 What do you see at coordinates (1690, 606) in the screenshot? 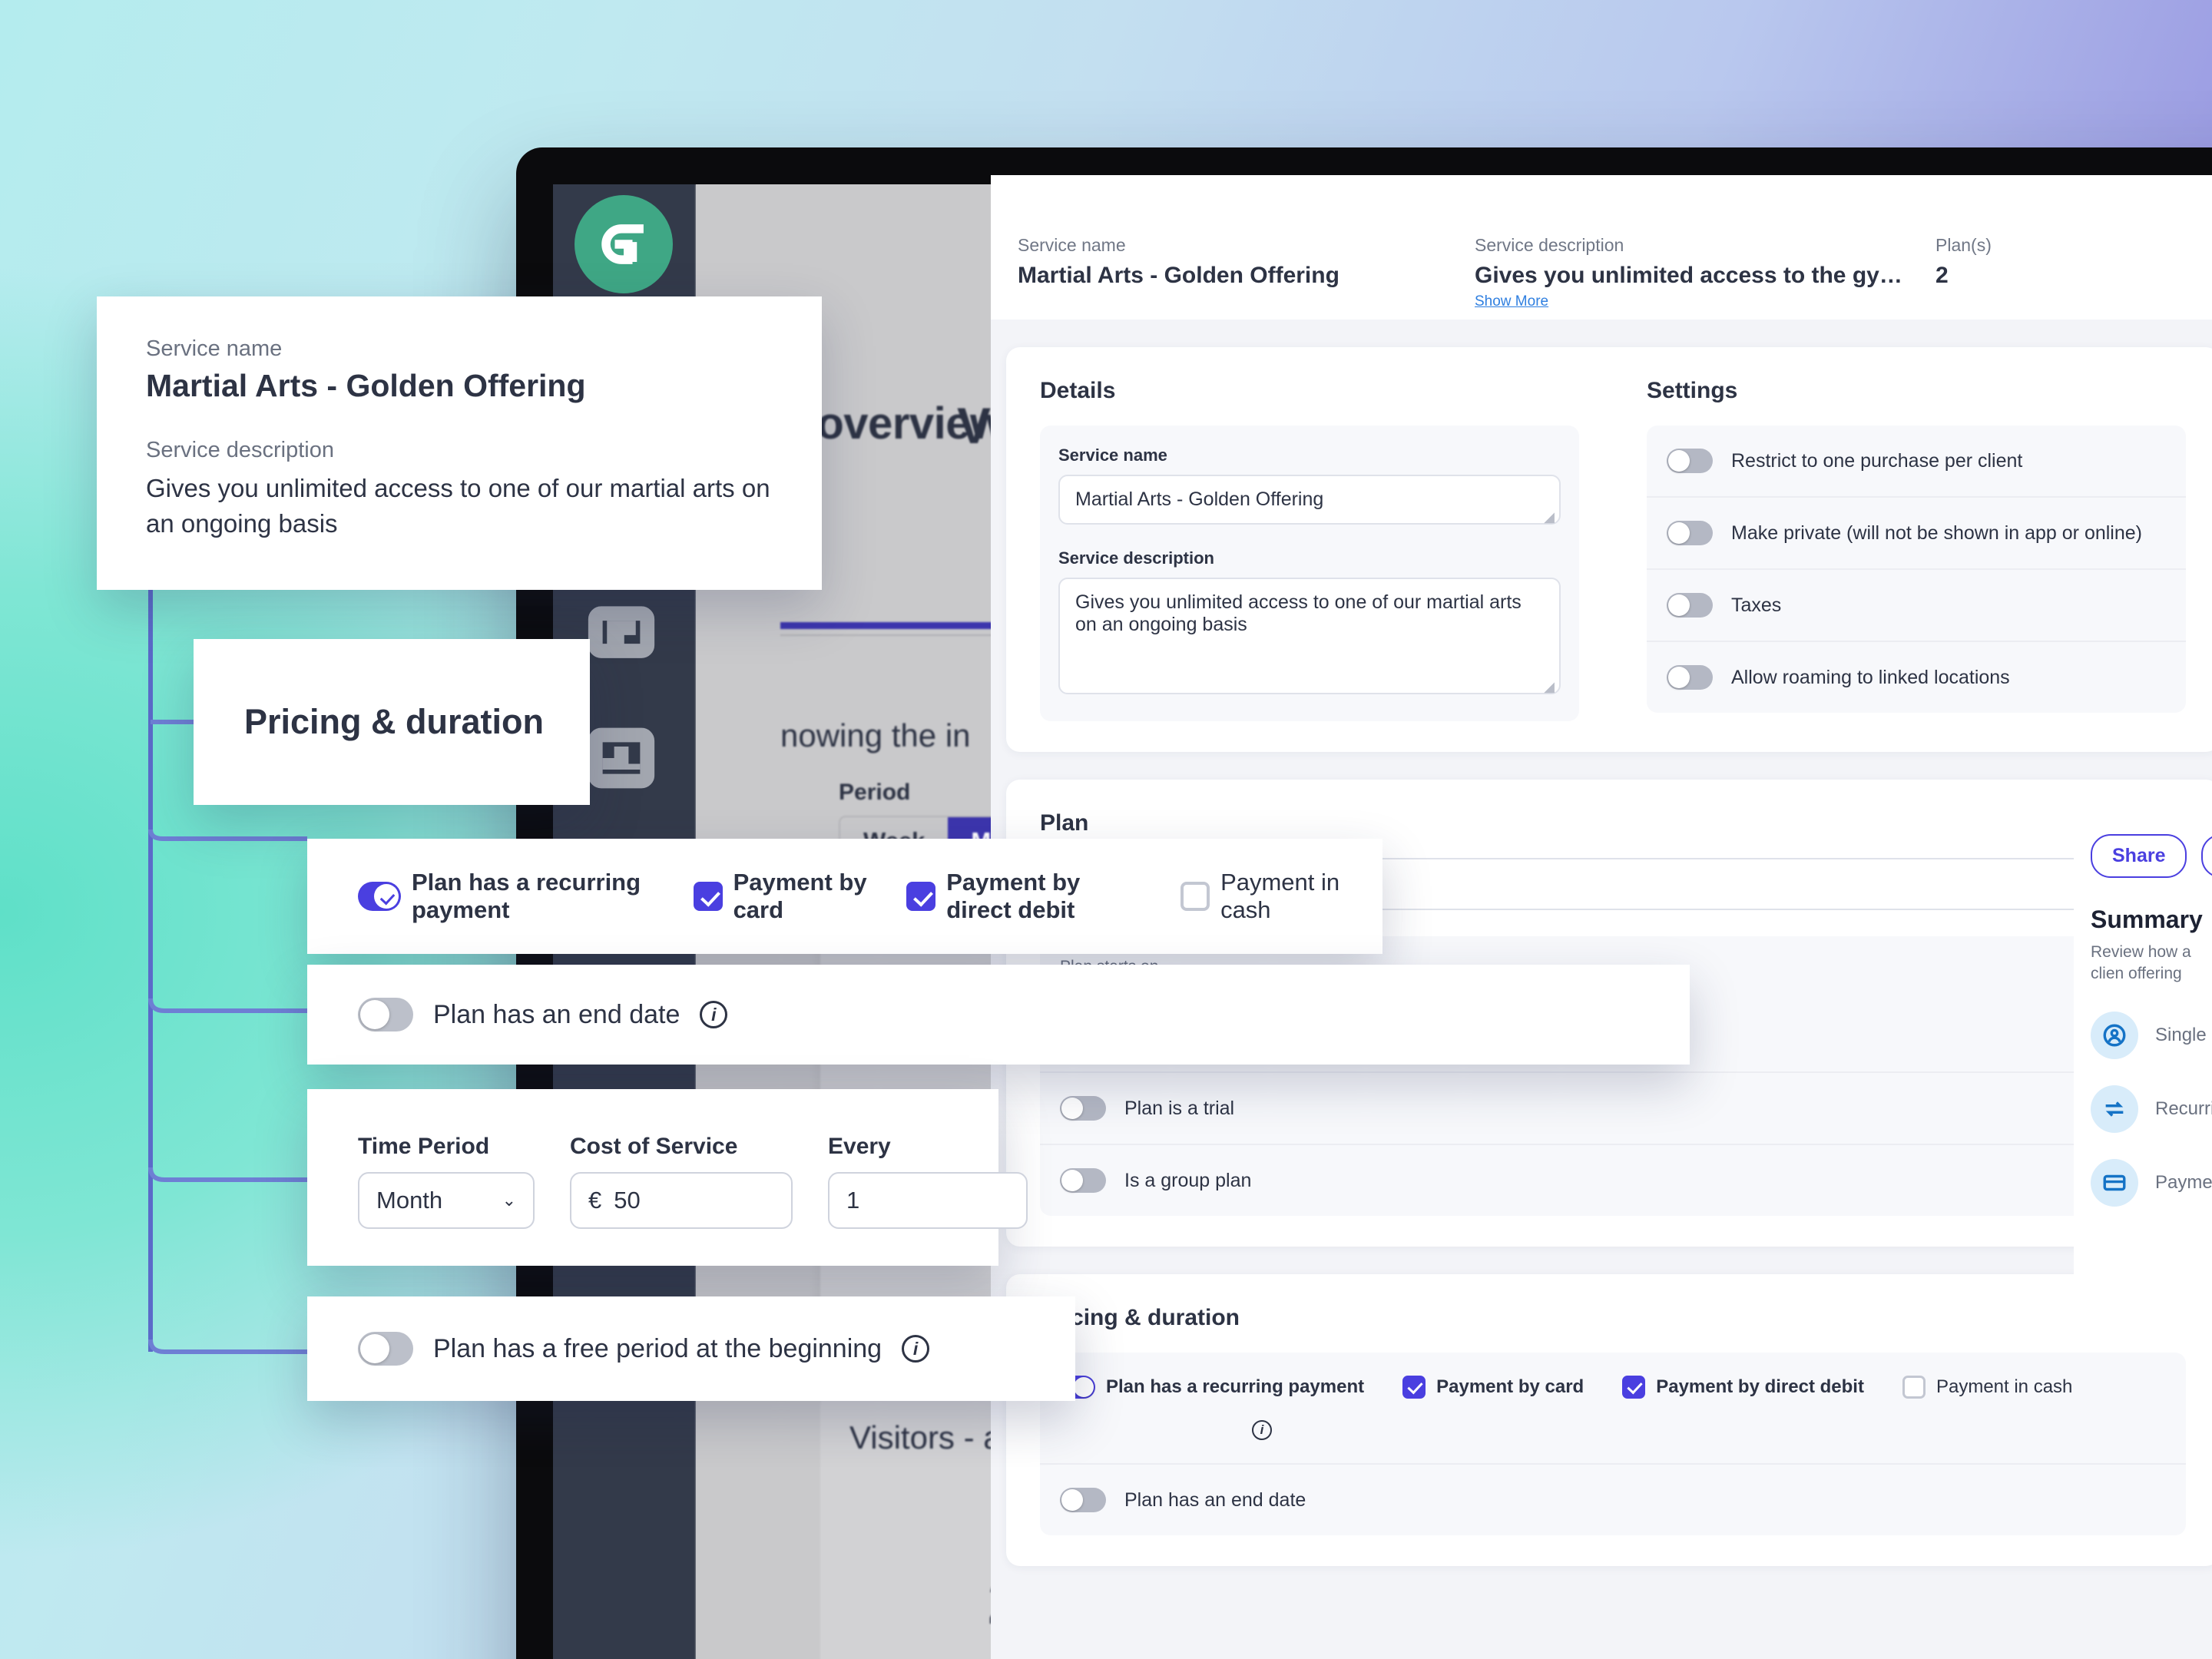
I see `taxes-toggle` at bounding box center [1690, 606].